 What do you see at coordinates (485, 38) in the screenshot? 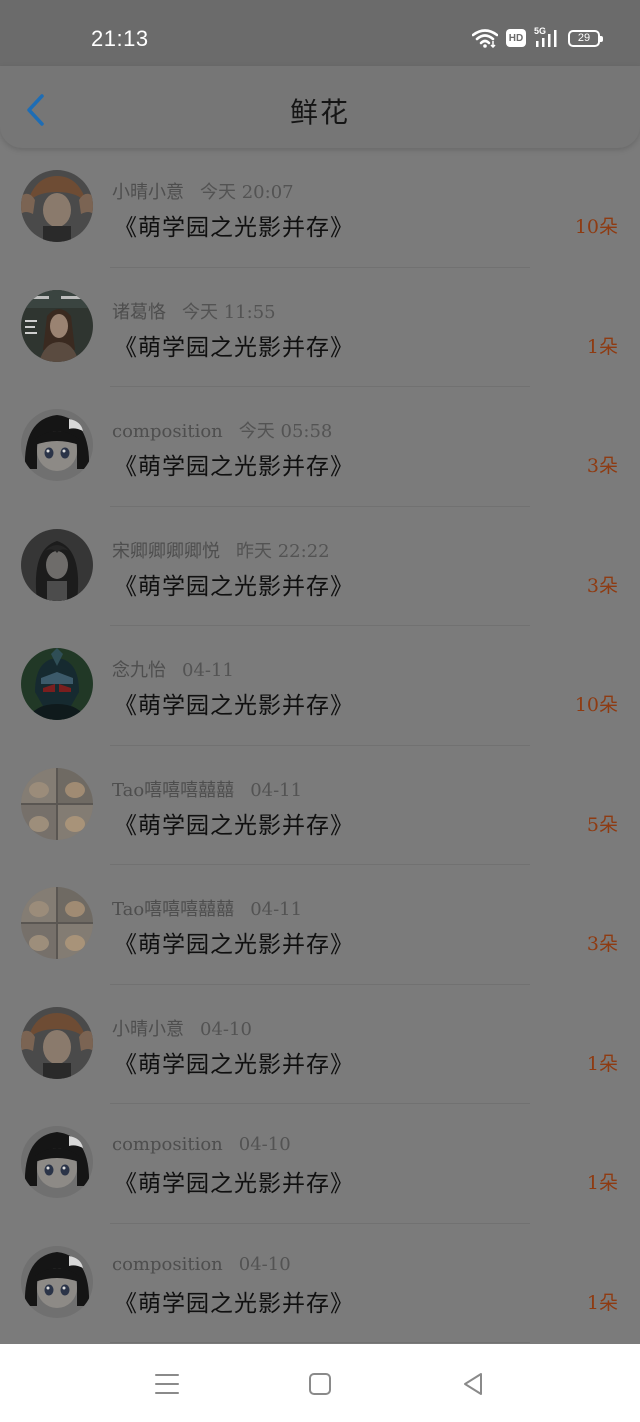
I see `wifi-icon` at bounding box center [485, 38].